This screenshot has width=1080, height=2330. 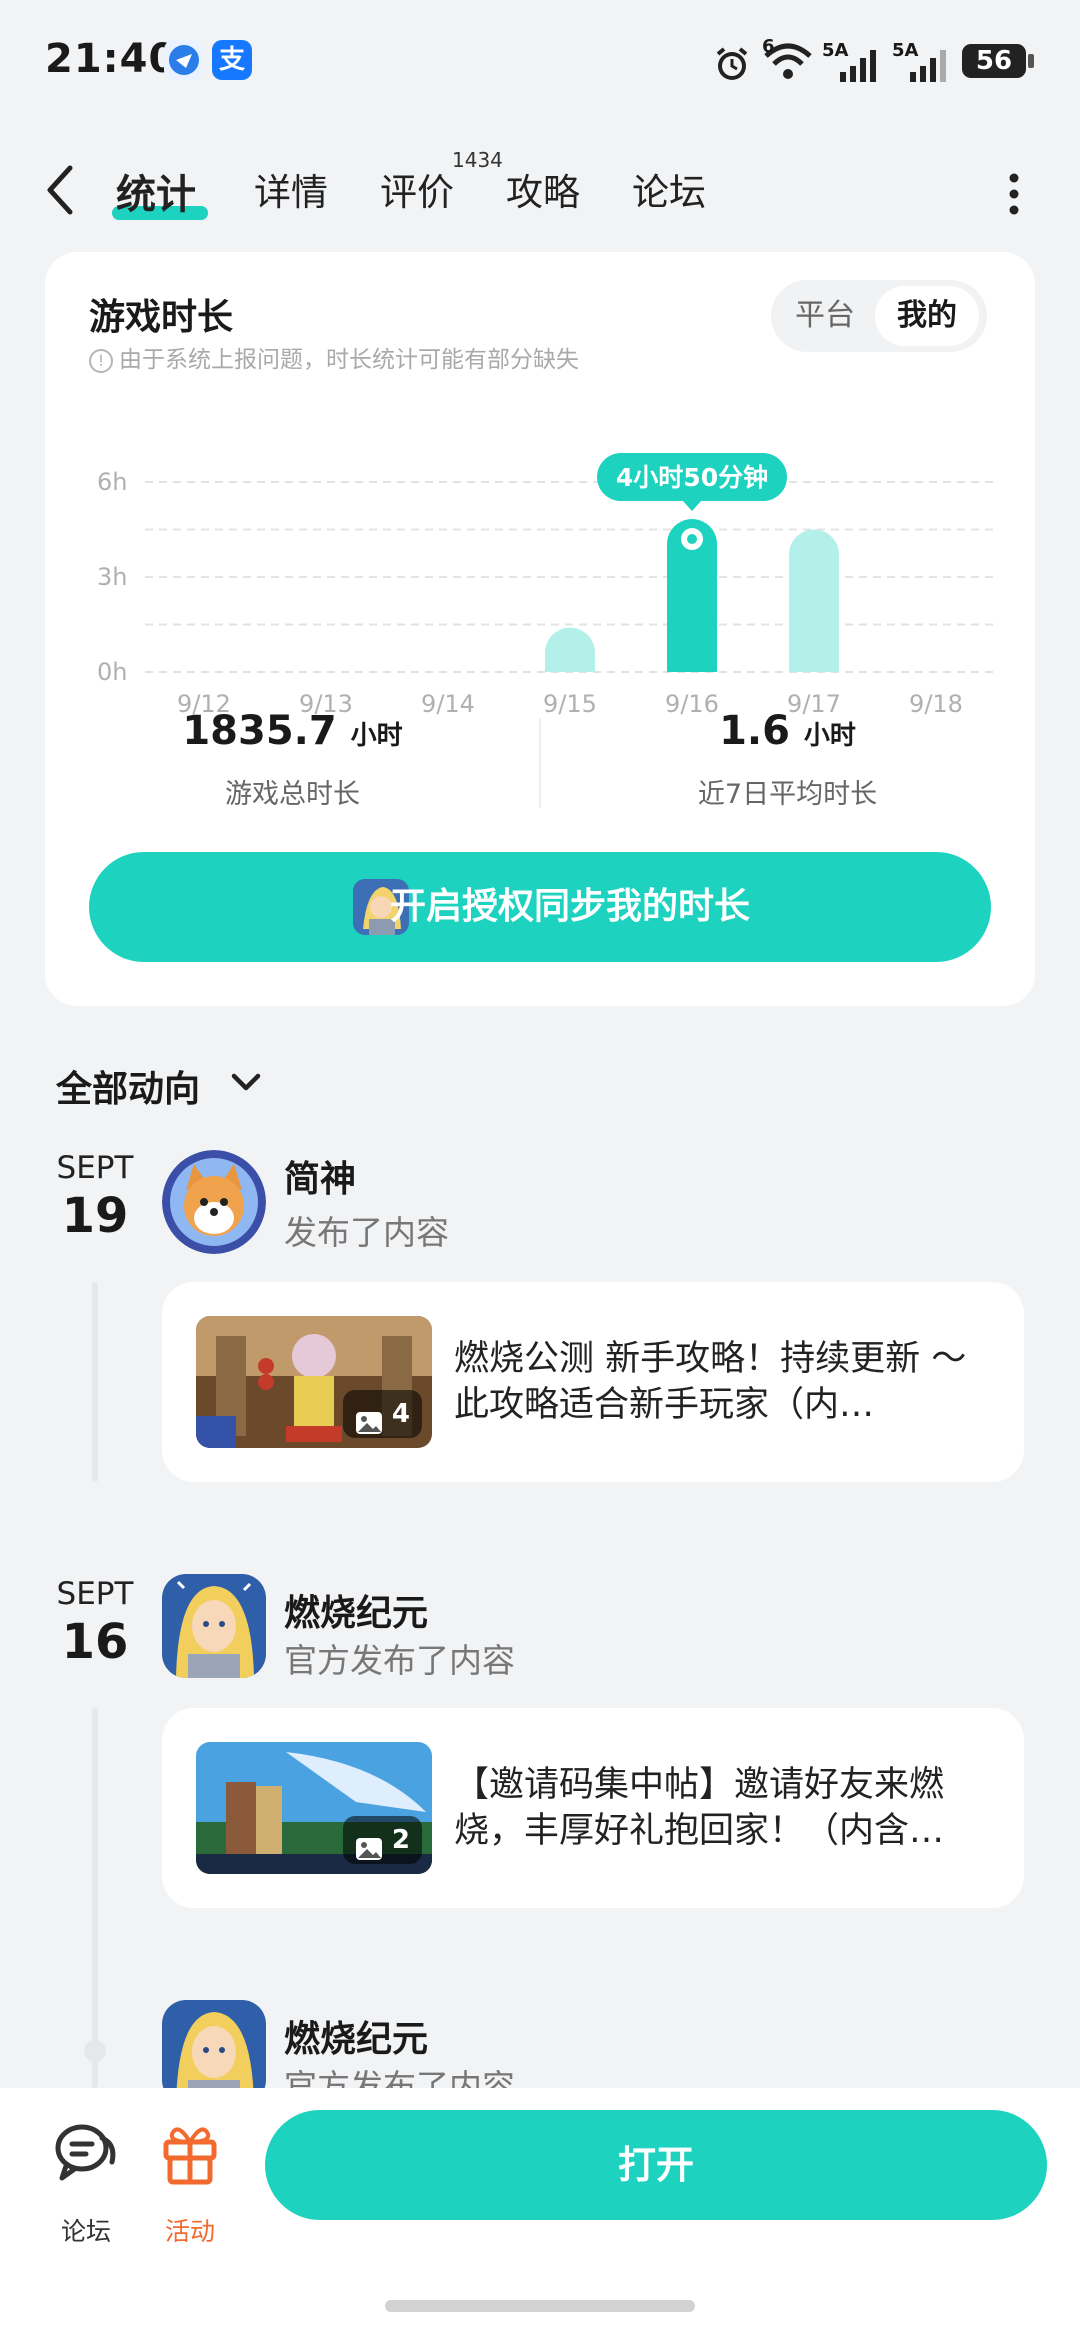 I want to click on image-count-badge: 2, so click(x=382, y=1840).